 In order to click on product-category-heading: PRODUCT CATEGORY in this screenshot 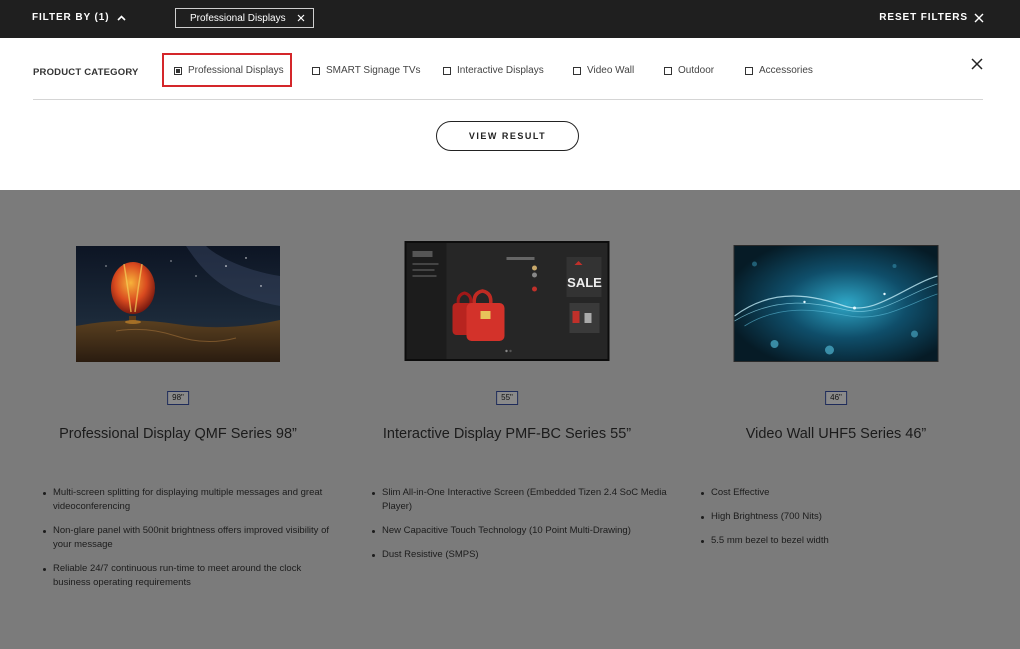, I will do `click(86, 72)`.